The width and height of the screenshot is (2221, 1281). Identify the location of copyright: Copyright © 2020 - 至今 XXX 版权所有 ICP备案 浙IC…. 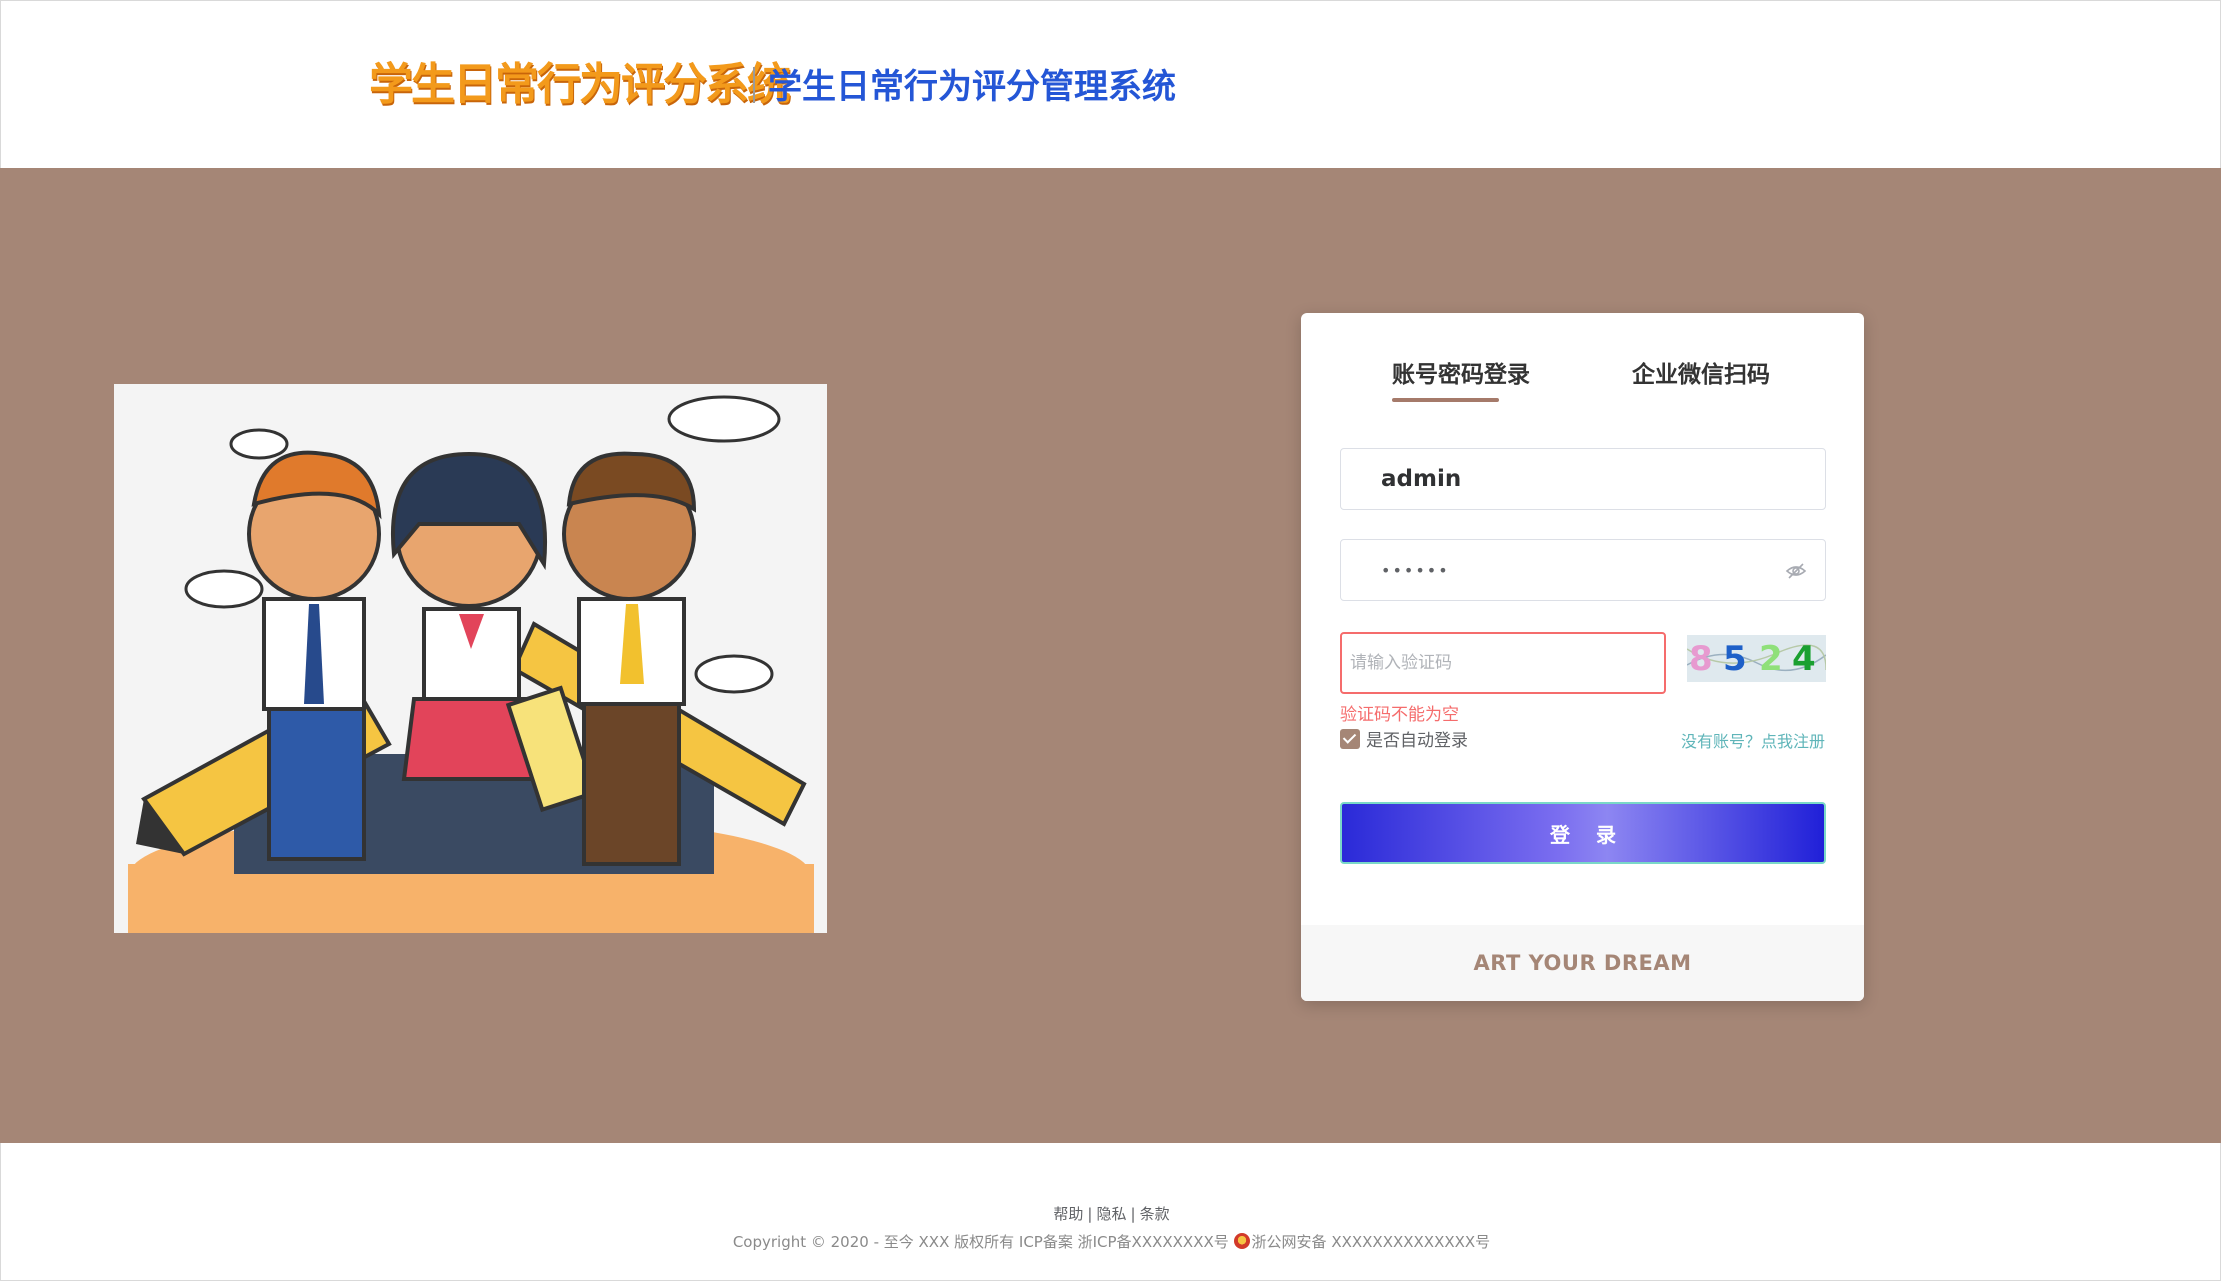
(1111, 1241).